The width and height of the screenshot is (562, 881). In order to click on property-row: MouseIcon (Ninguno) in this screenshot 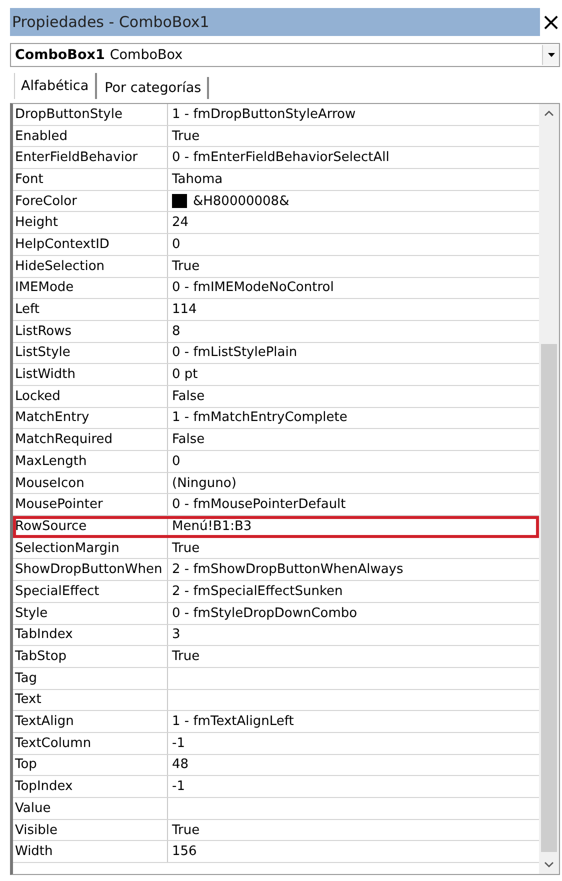, I will do `click(276, 483)`.